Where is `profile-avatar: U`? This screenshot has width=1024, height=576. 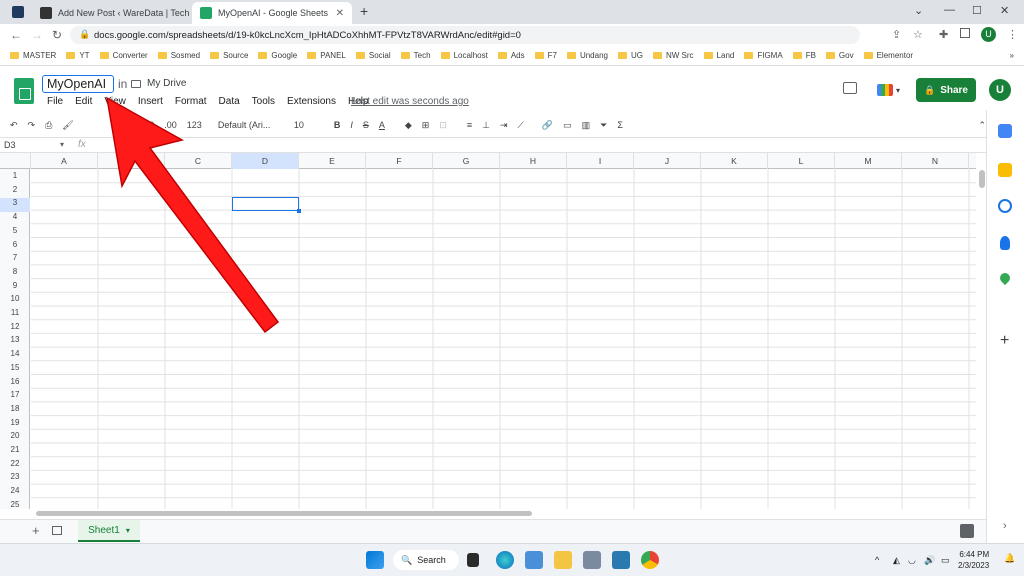 profile-avatar: U is located at coordinates (988, 34).